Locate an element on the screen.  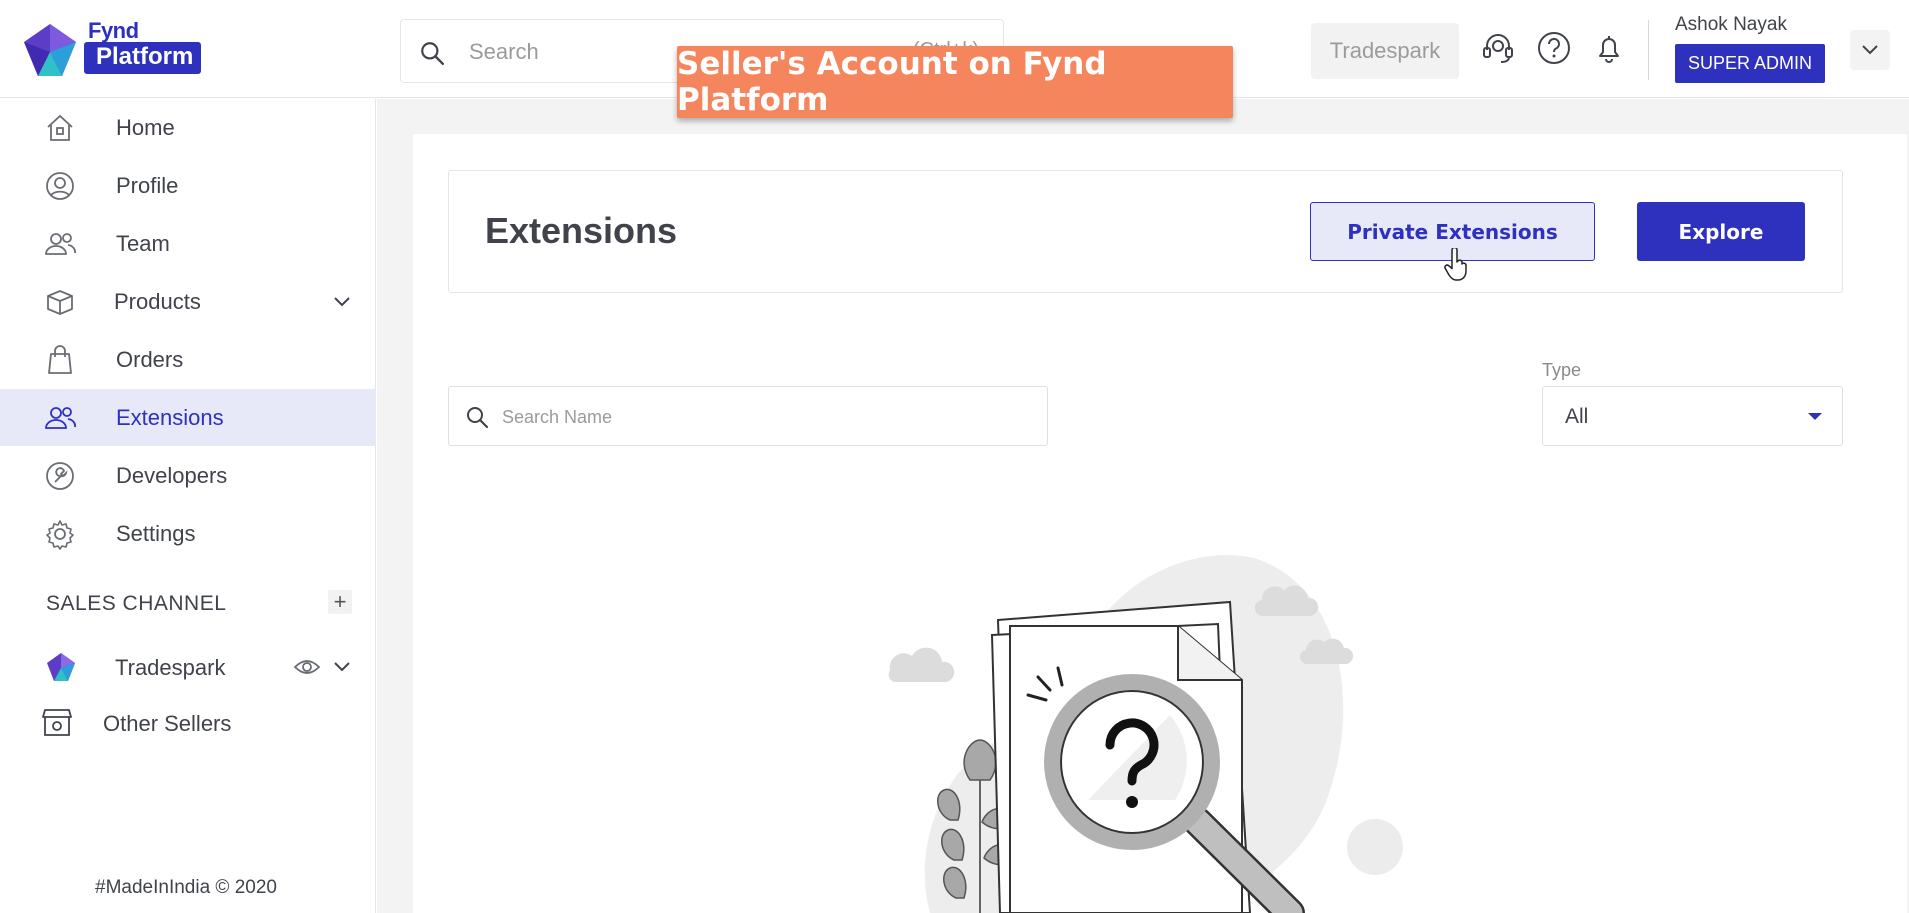
channel-label: Tradespark is located at coordinates (170, 667).